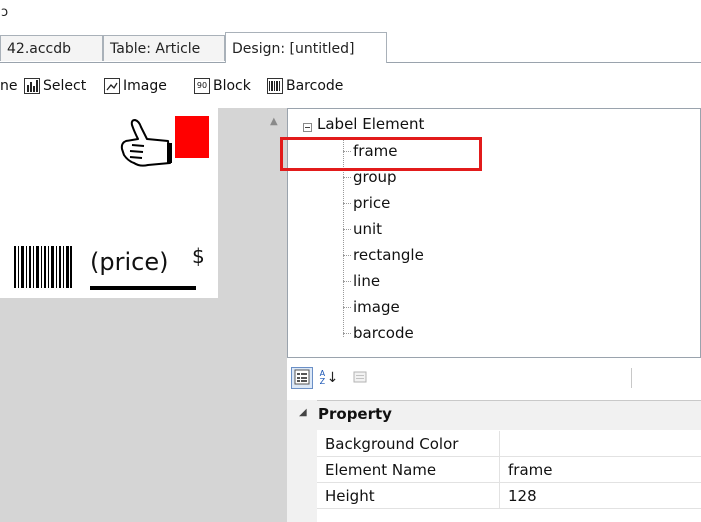  Describe the element at coordinates (350, 16) in the screenshot. I see `top-strip` at that location.